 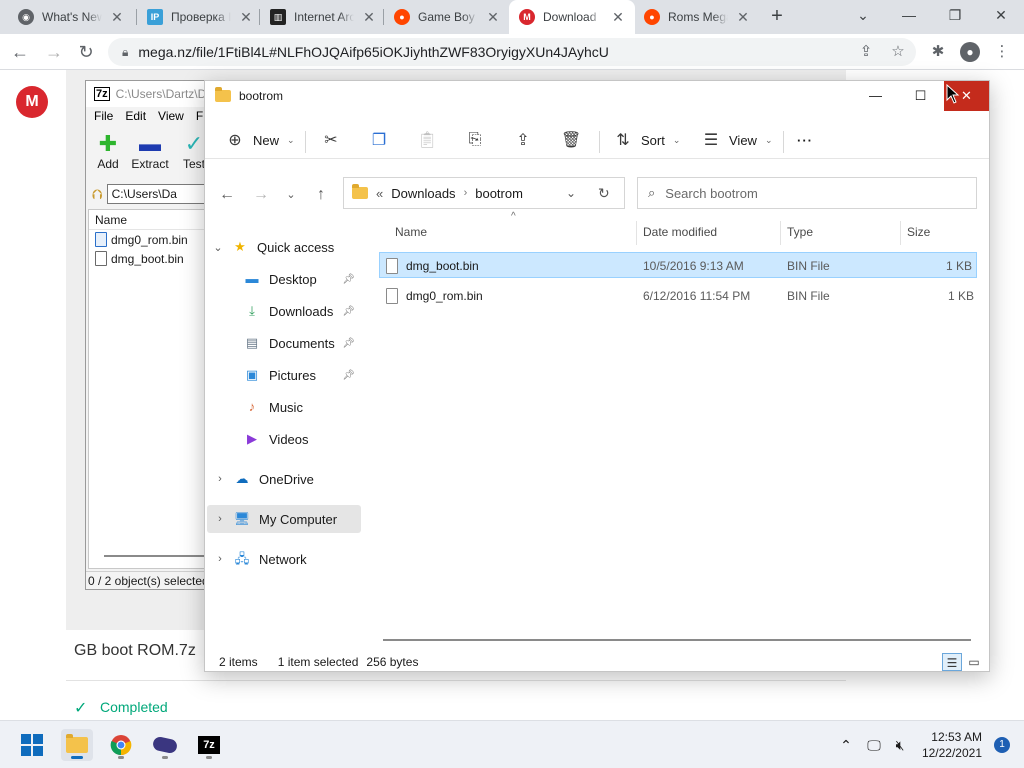 What do you see at coordinates (1001, 17) in the screenshot?
I see `close-window-icon: ✕` at bounding box center [1001, 17].